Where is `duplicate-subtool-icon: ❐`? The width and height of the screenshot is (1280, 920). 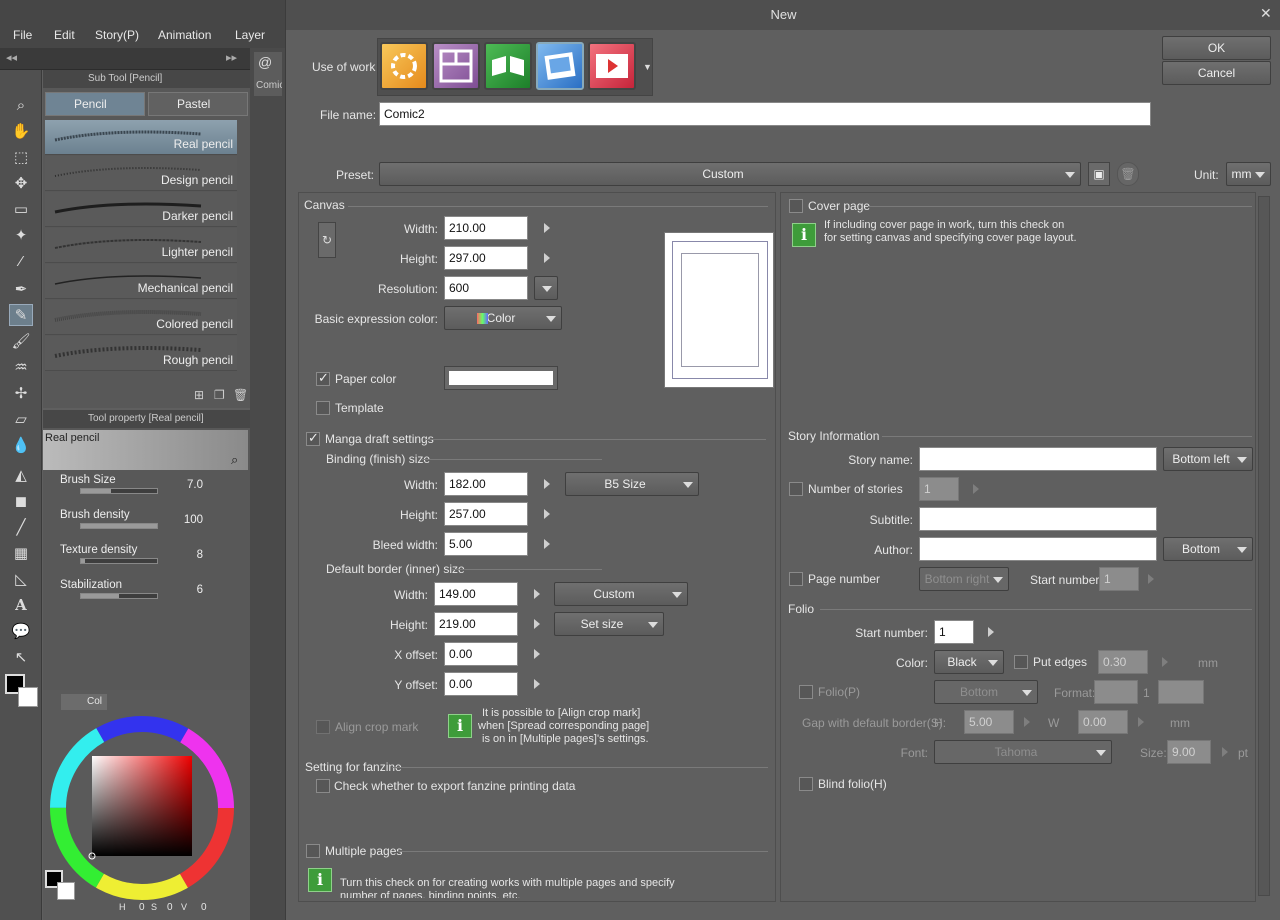 duplicate-subtool-icon: ❐ is located at coordinates (219, 395).